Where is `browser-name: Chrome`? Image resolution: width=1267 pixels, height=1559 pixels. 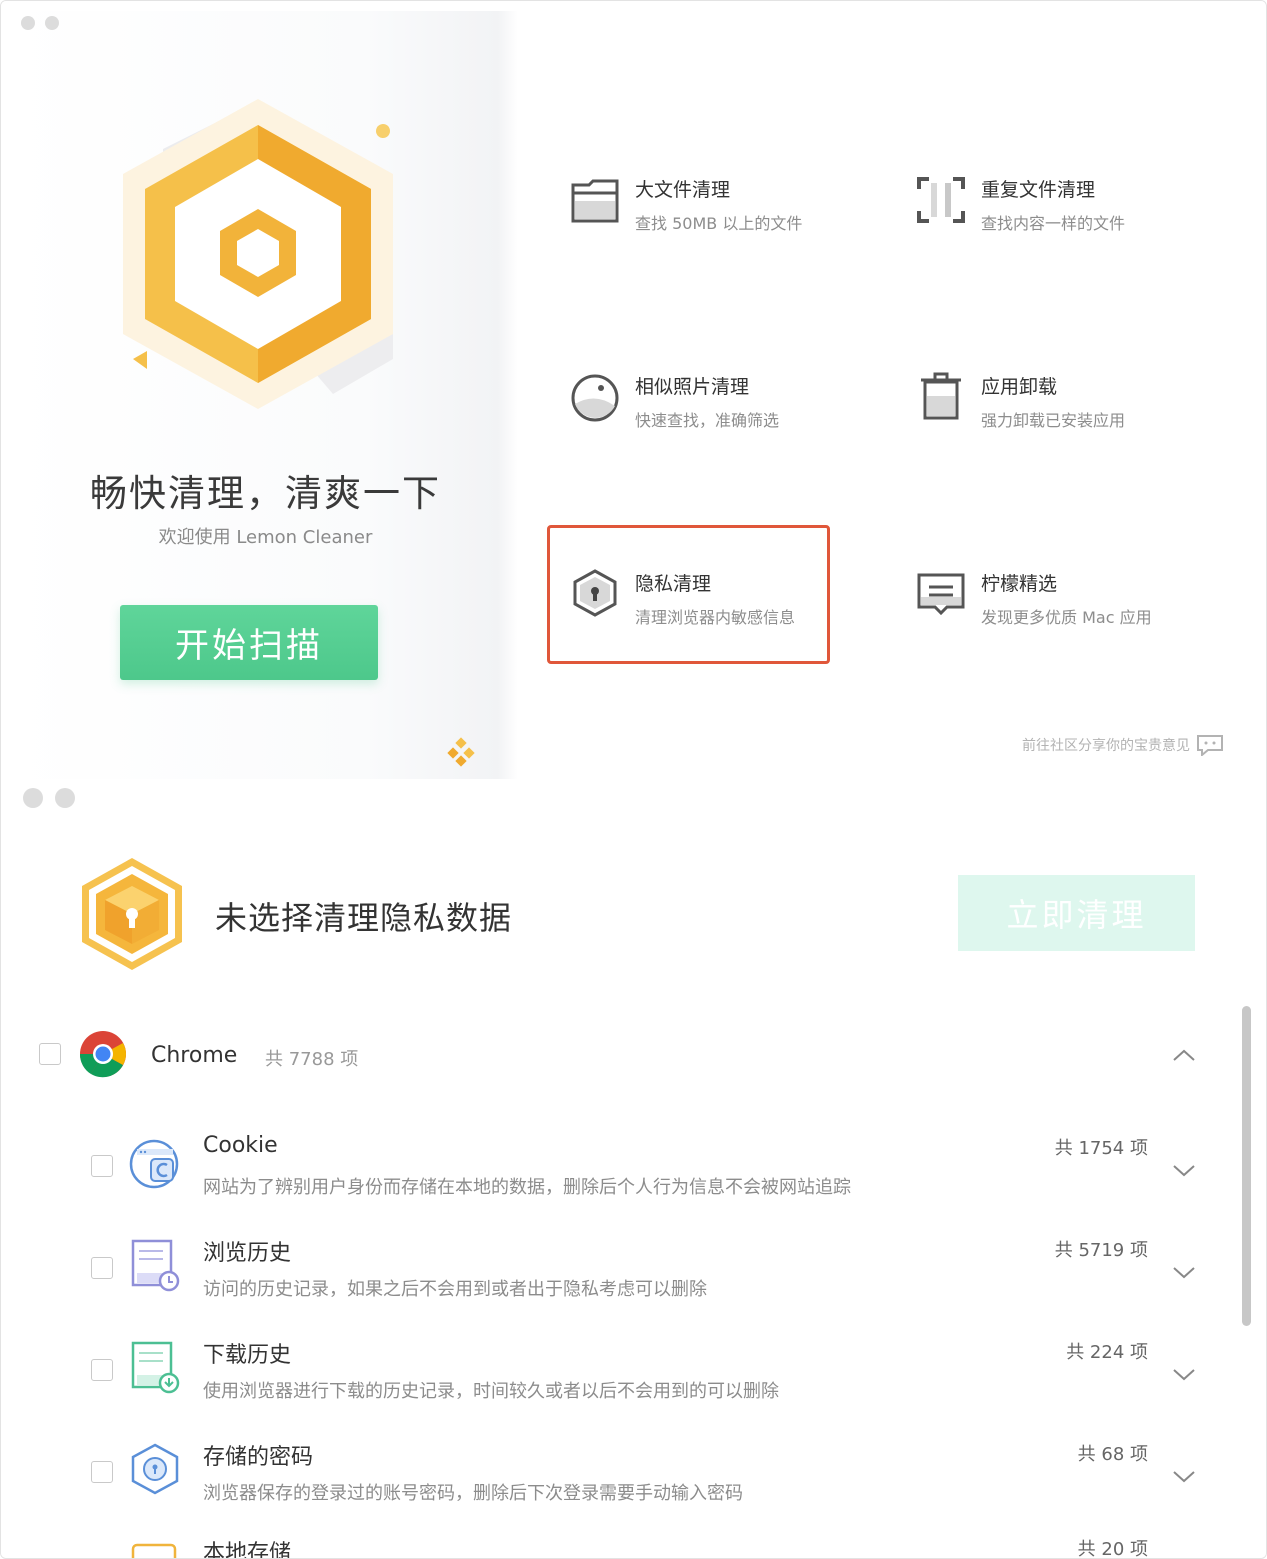
browser-name: Chrome is located at coordinates (194, 1055).